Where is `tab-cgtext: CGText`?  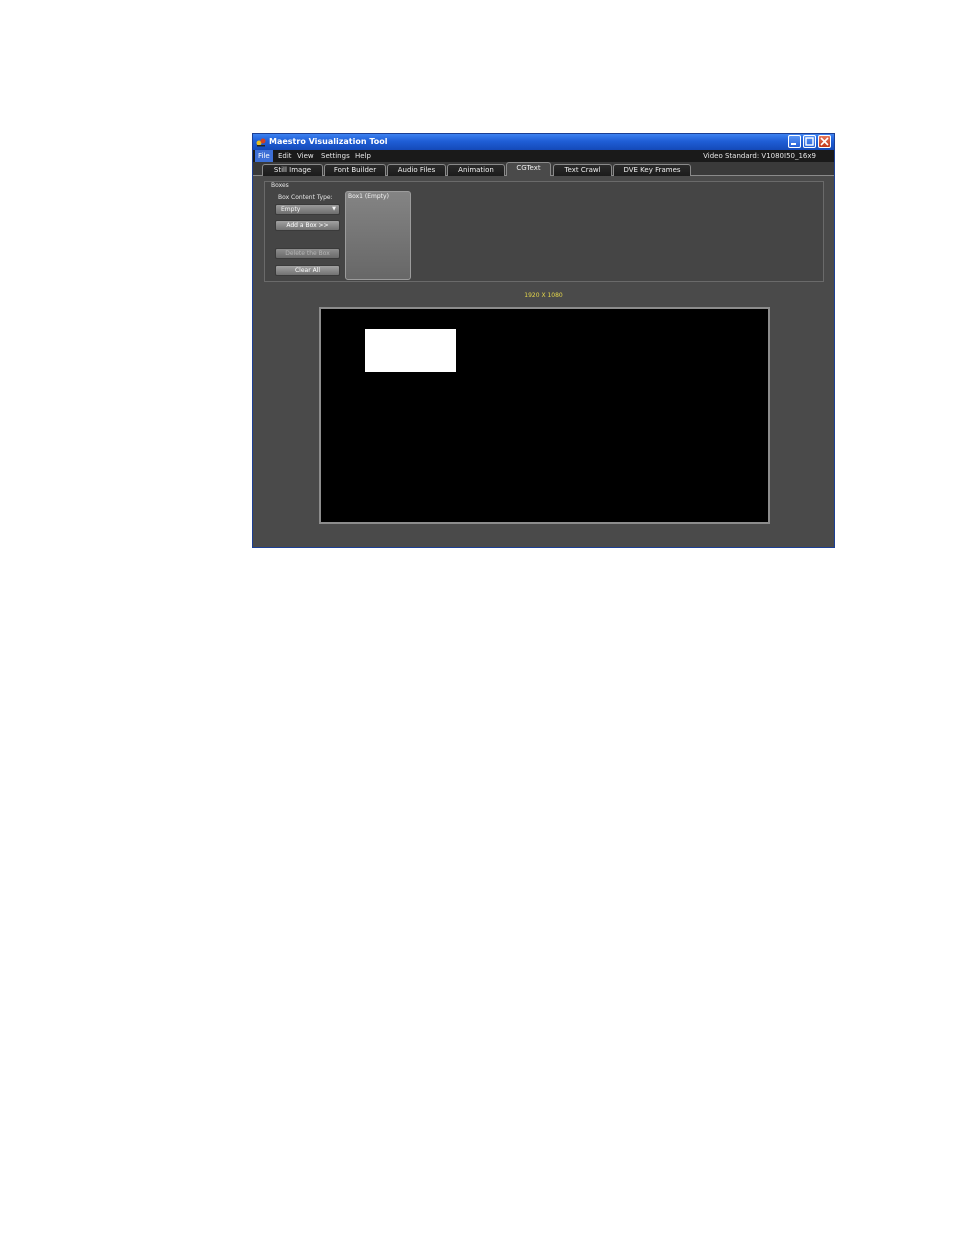
tab-cgtext: CGText is located at coordinates (528, 169).